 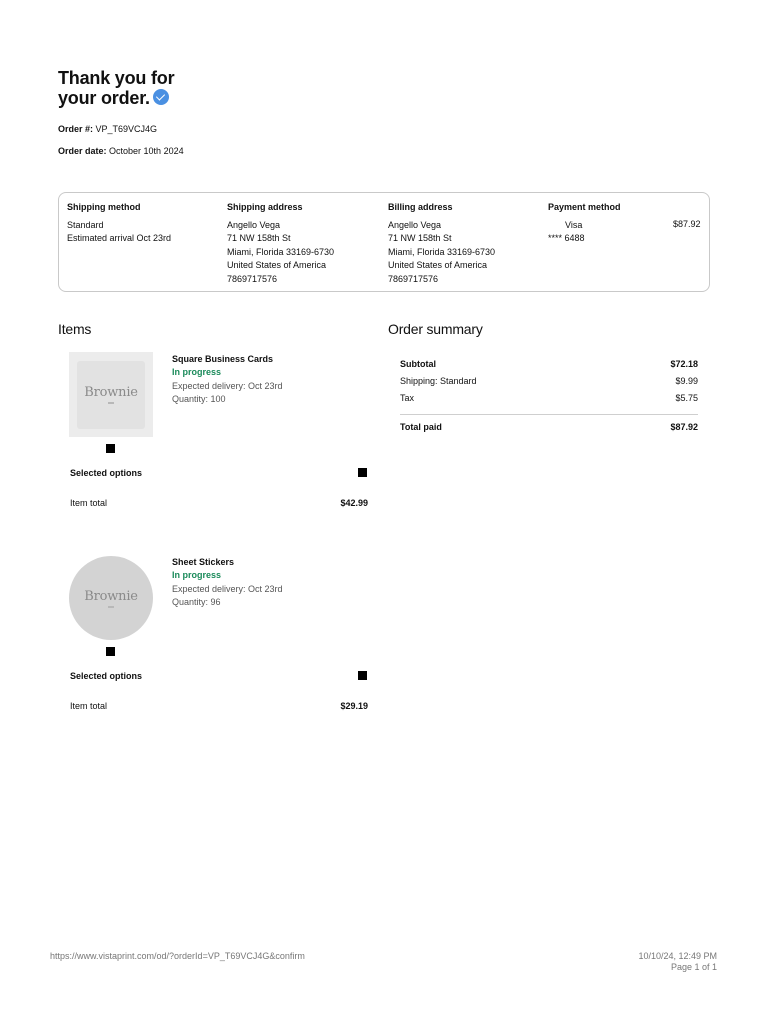 What do you see at coordinates (684, 364) in the screenshot?
I see `subtotal-value: $72.18` at bounding box center [684, 364].